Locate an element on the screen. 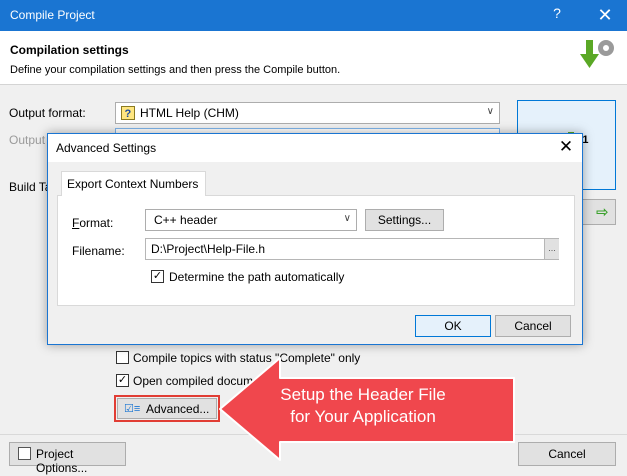  advanced-titlebar: Advanced Settings ✕ is located at coordinates (315, 148).